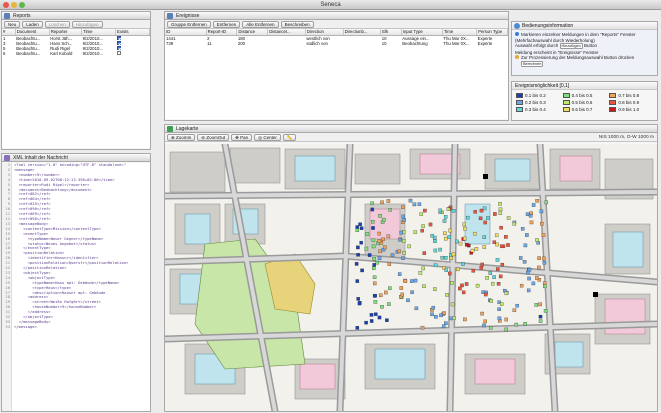 This screenshot has width=661, height=413. I want to click on remove-all-button: Alle Entfernen, so click(260, 24).